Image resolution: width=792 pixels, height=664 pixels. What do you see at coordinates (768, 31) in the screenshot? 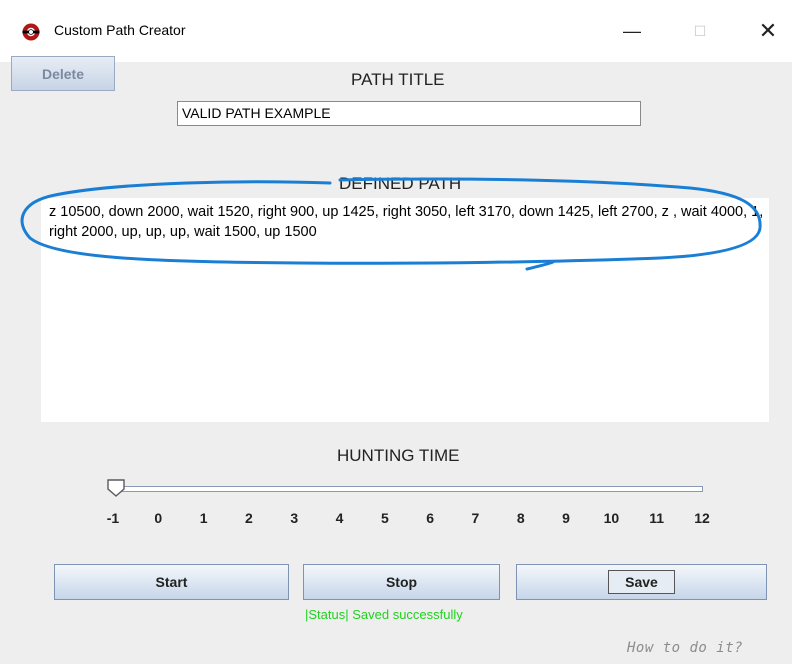
I see `close-button: ✕` at bounding box center [768, 31].